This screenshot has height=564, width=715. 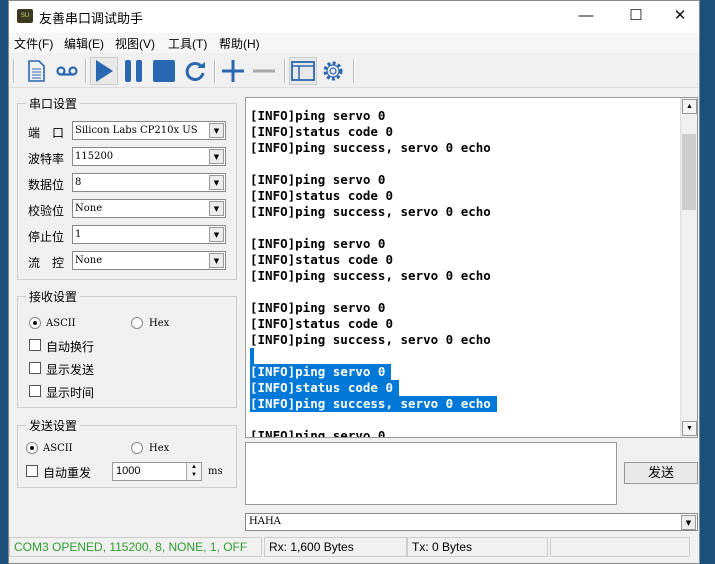 What do you see at coordinates (233, 71) in the screenshot?
I see `add-icon` at bounding box center [233, 71].